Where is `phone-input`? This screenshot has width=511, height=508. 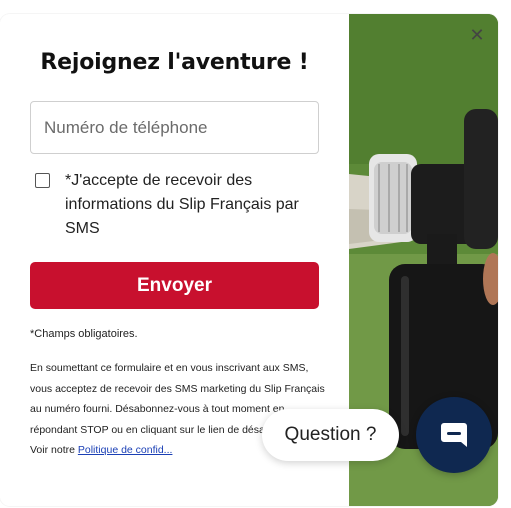
phone-input is located at coordinates (174, 127).